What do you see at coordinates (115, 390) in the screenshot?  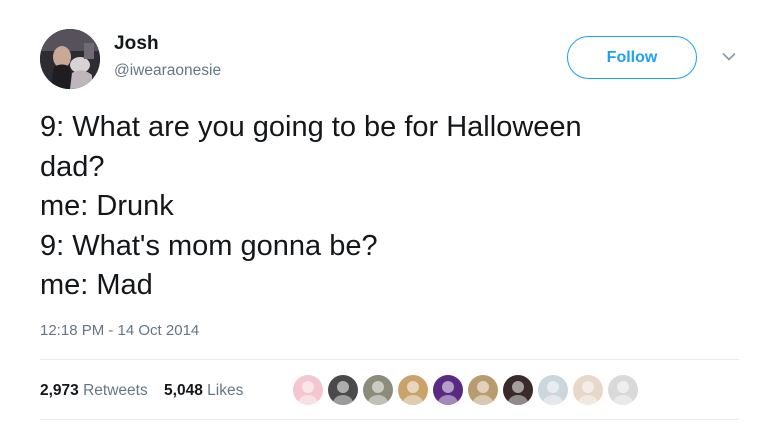 I see `retweets-label: Retweets` at bounding box center [115, 390].